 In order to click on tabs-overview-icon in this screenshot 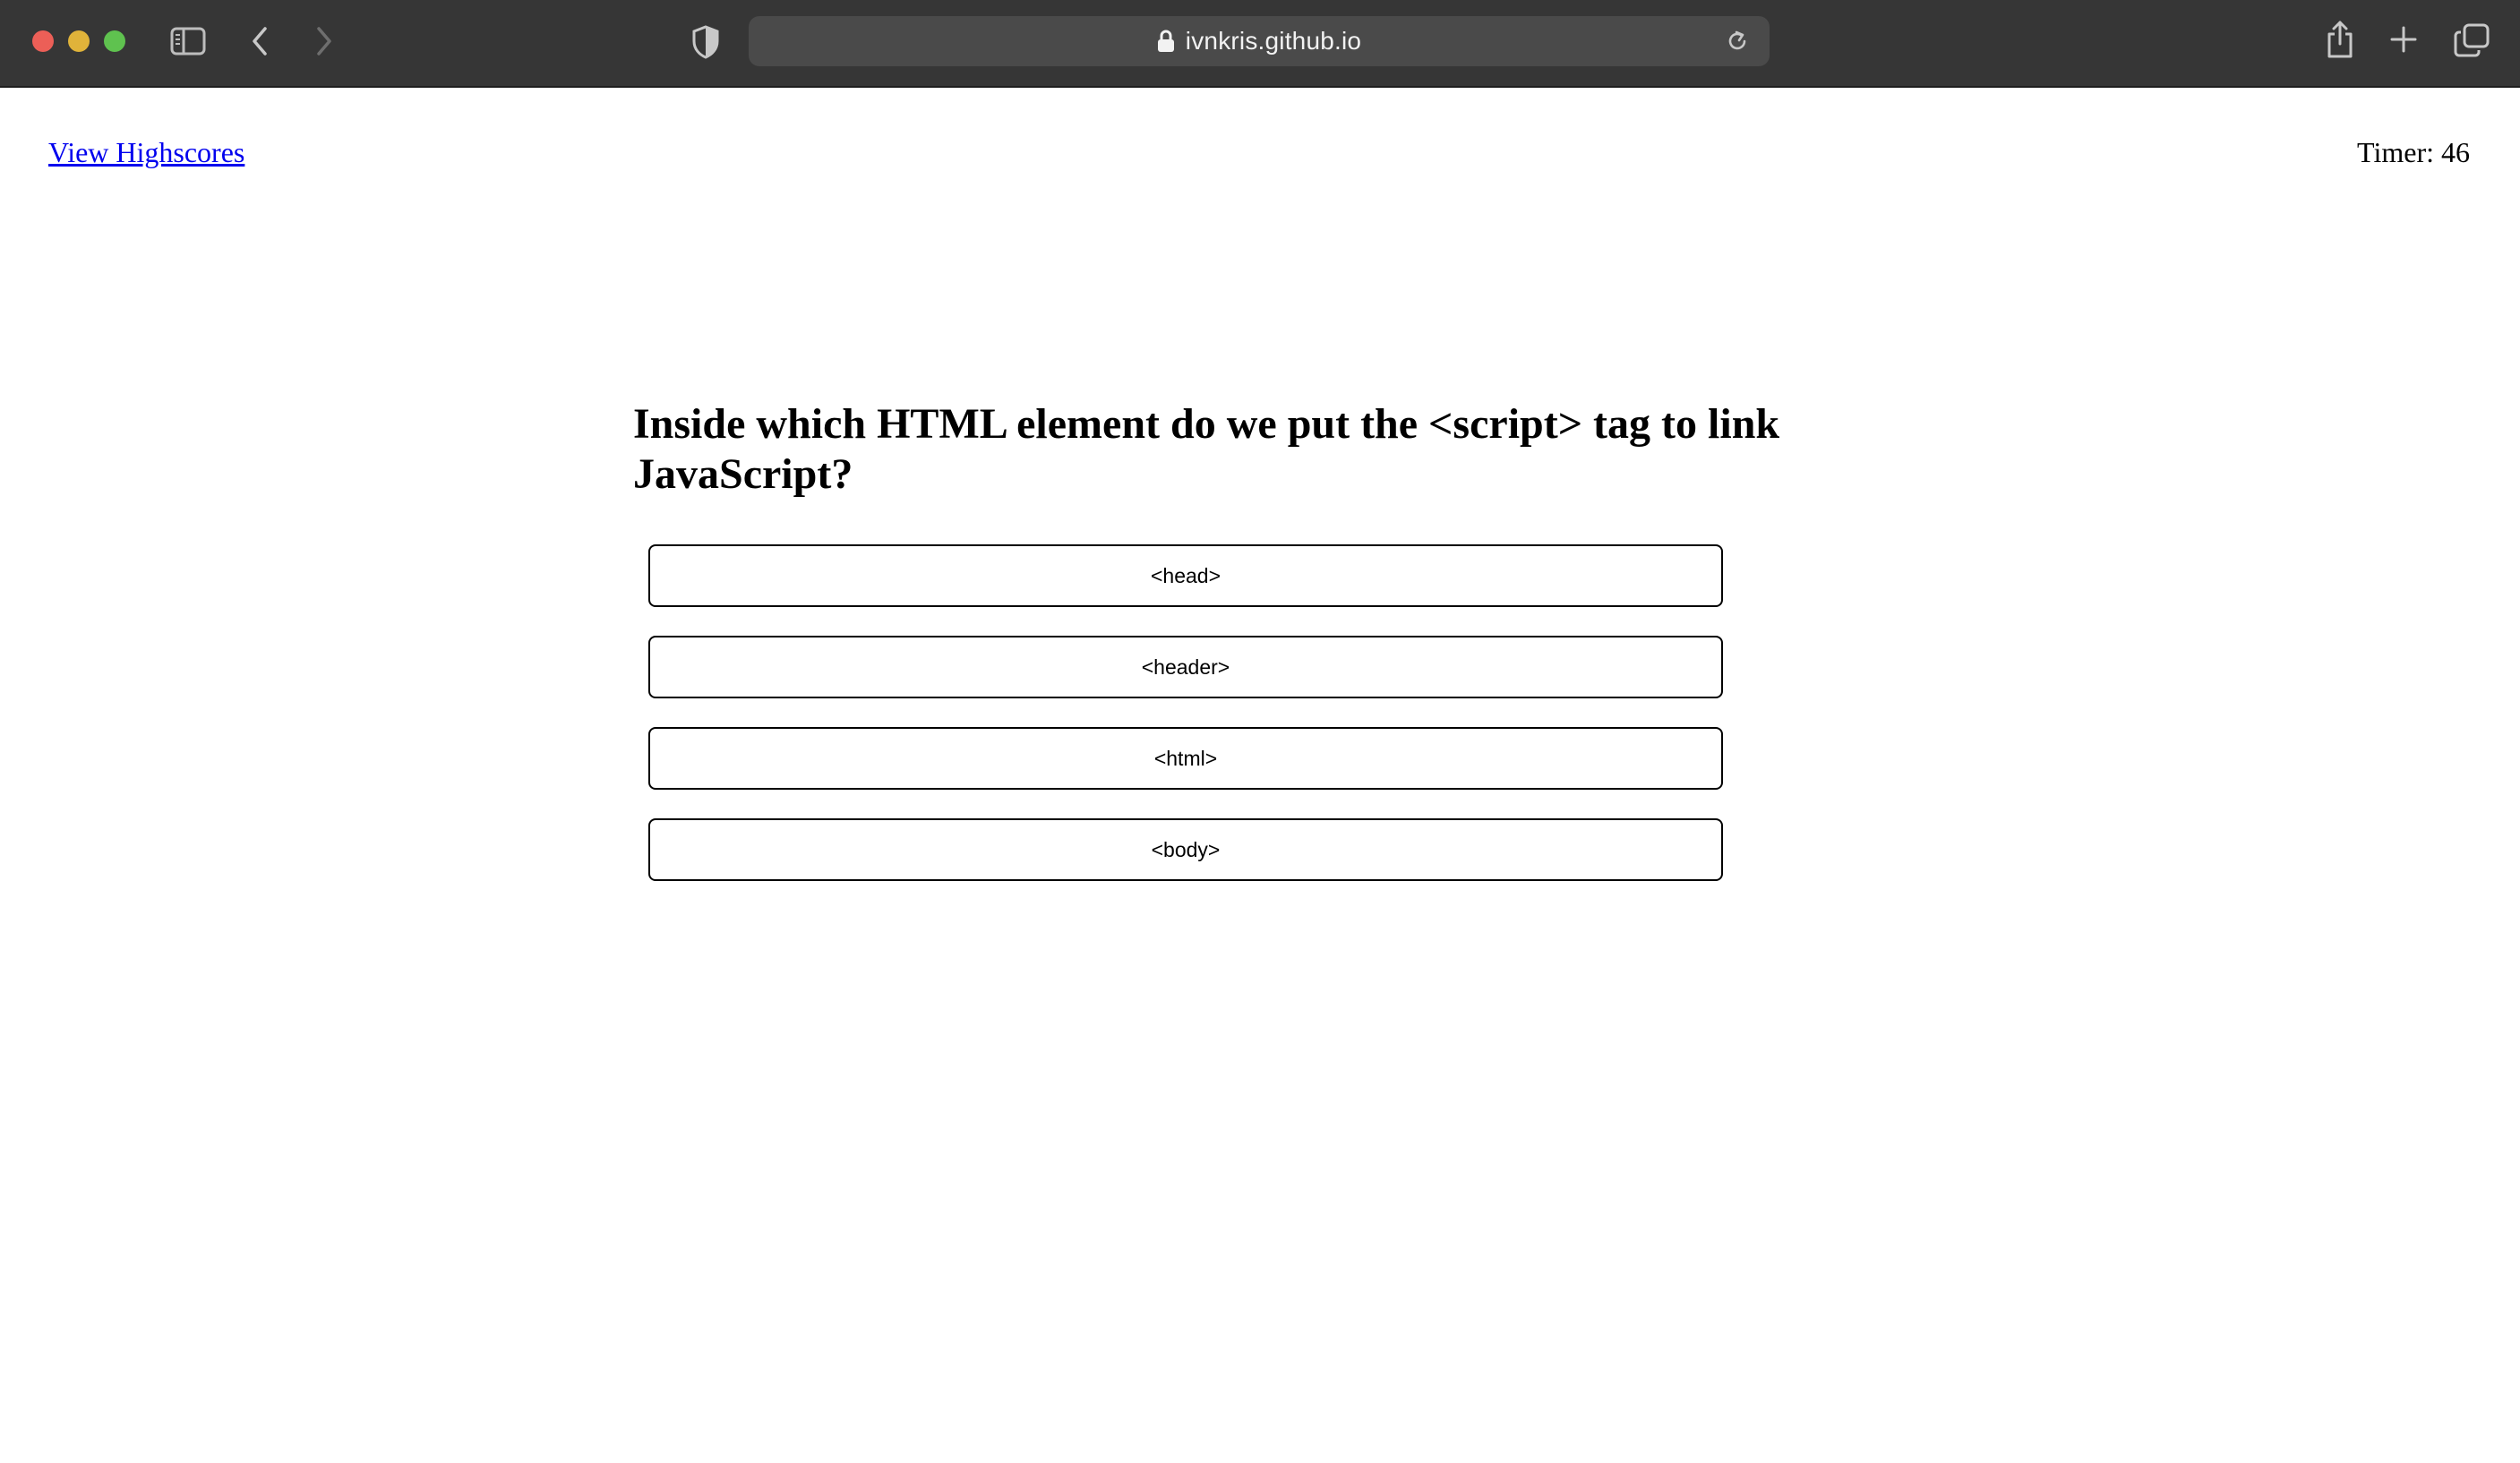, I will do `click(2472, 40)`.